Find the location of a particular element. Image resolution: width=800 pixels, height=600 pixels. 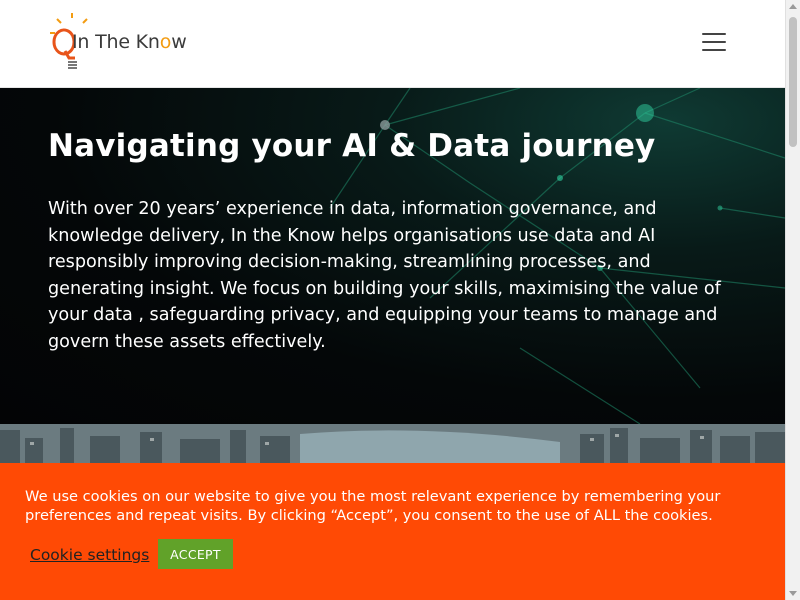

logo-text-pre: In The Kn is located at coordinates (116, 42).